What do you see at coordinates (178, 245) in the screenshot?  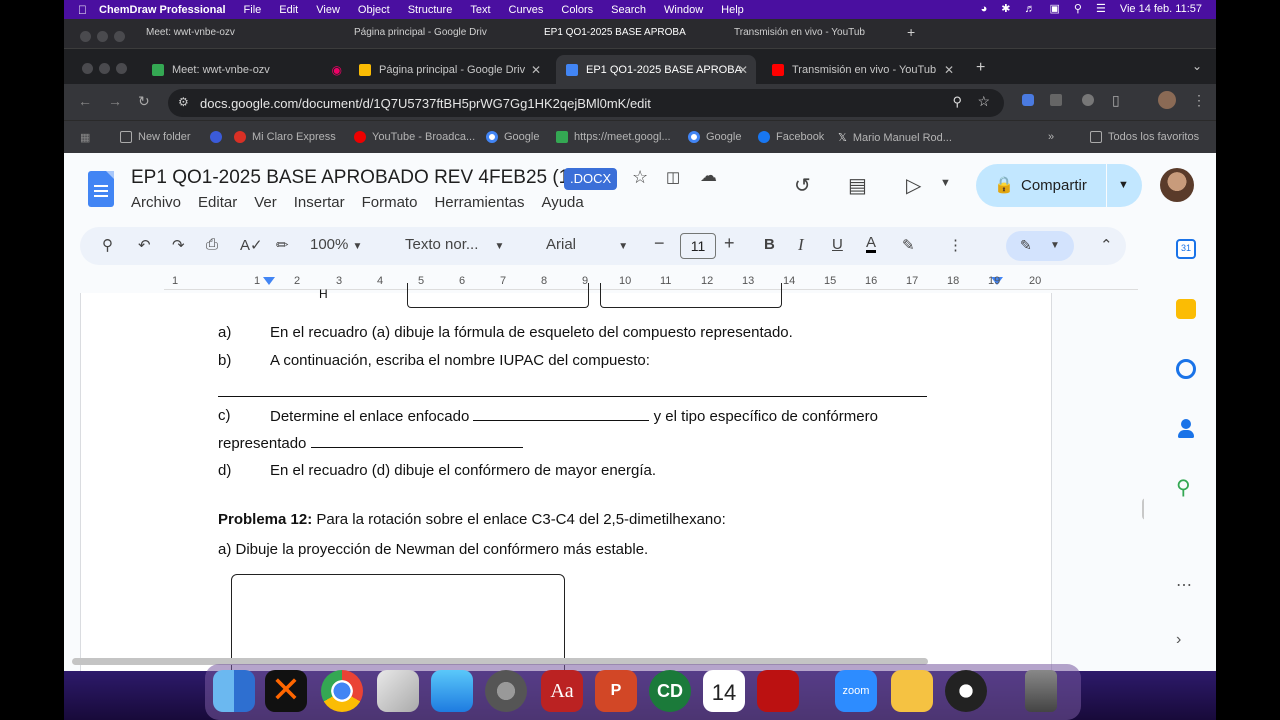 I see `redo-icon: ↷` at bounding box center [178, 245].